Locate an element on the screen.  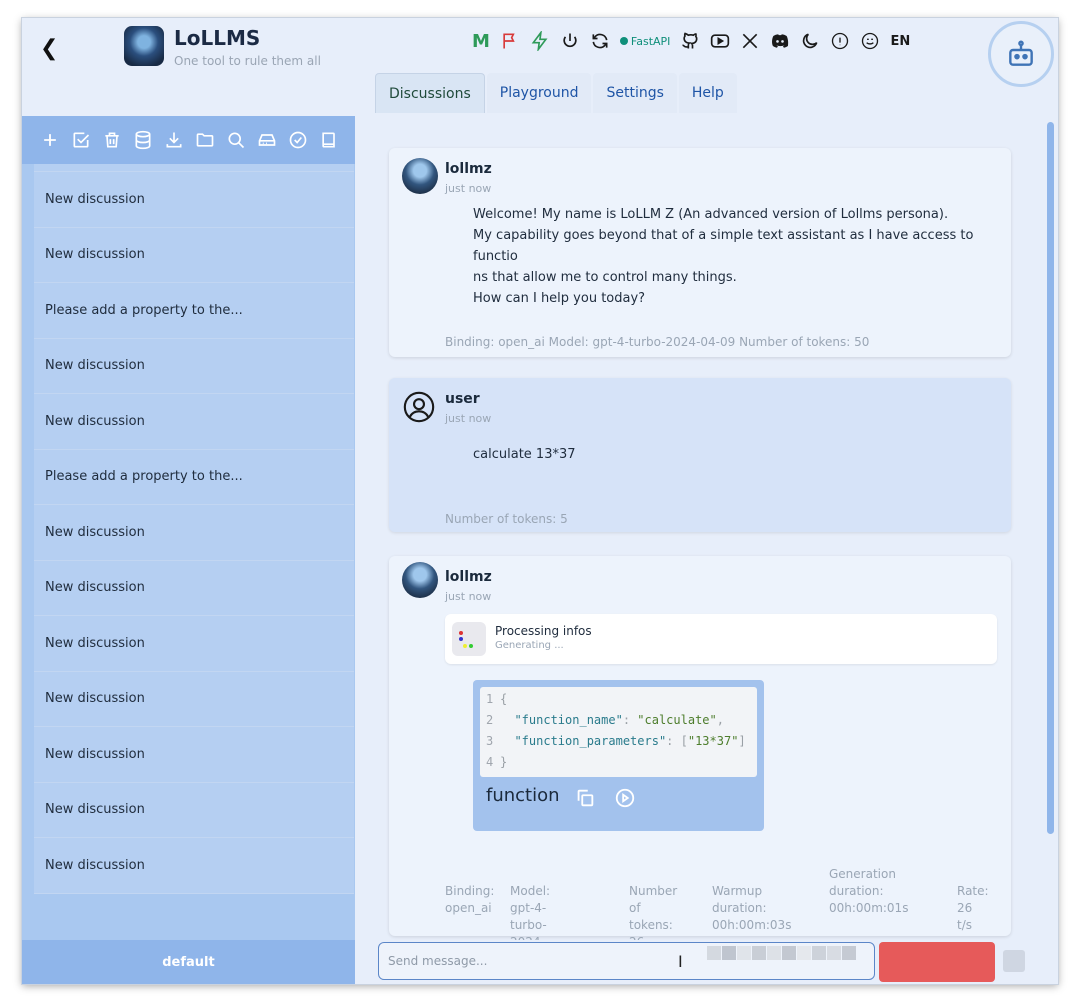
header-toolbar: M FastAPI EN is located at coordinates (696, 41).